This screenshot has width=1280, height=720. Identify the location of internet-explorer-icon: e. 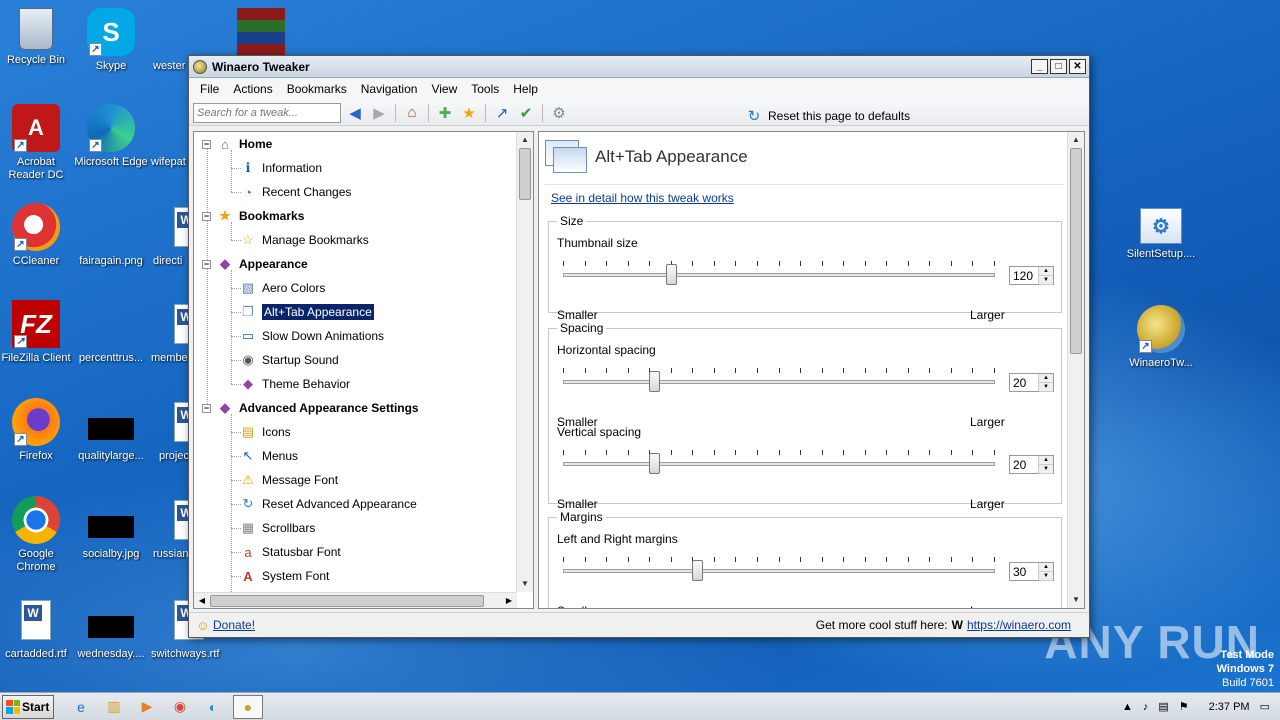
(81, 707).